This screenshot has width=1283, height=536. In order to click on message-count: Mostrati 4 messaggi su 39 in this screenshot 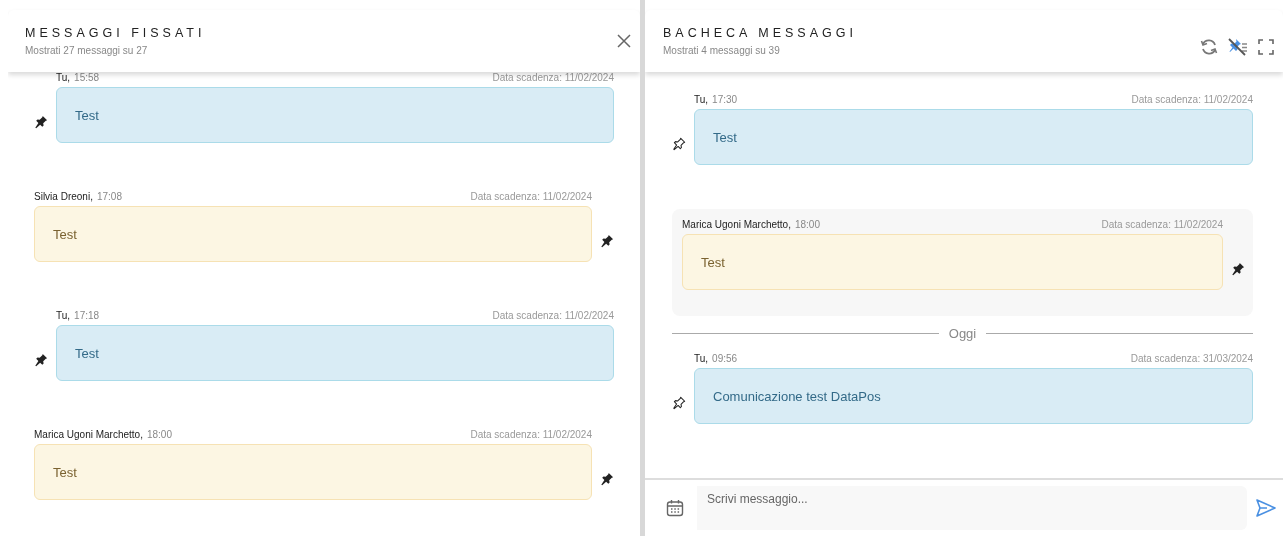, I will do `click(722, 50)`.